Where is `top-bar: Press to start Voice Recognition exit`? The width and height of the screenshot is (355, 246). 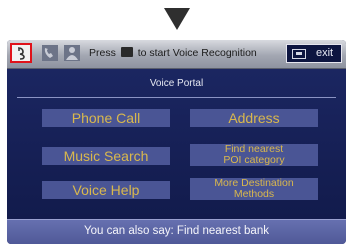
top-bar: Press to start Voice Recognition exit is located at coordinates (176, 54).